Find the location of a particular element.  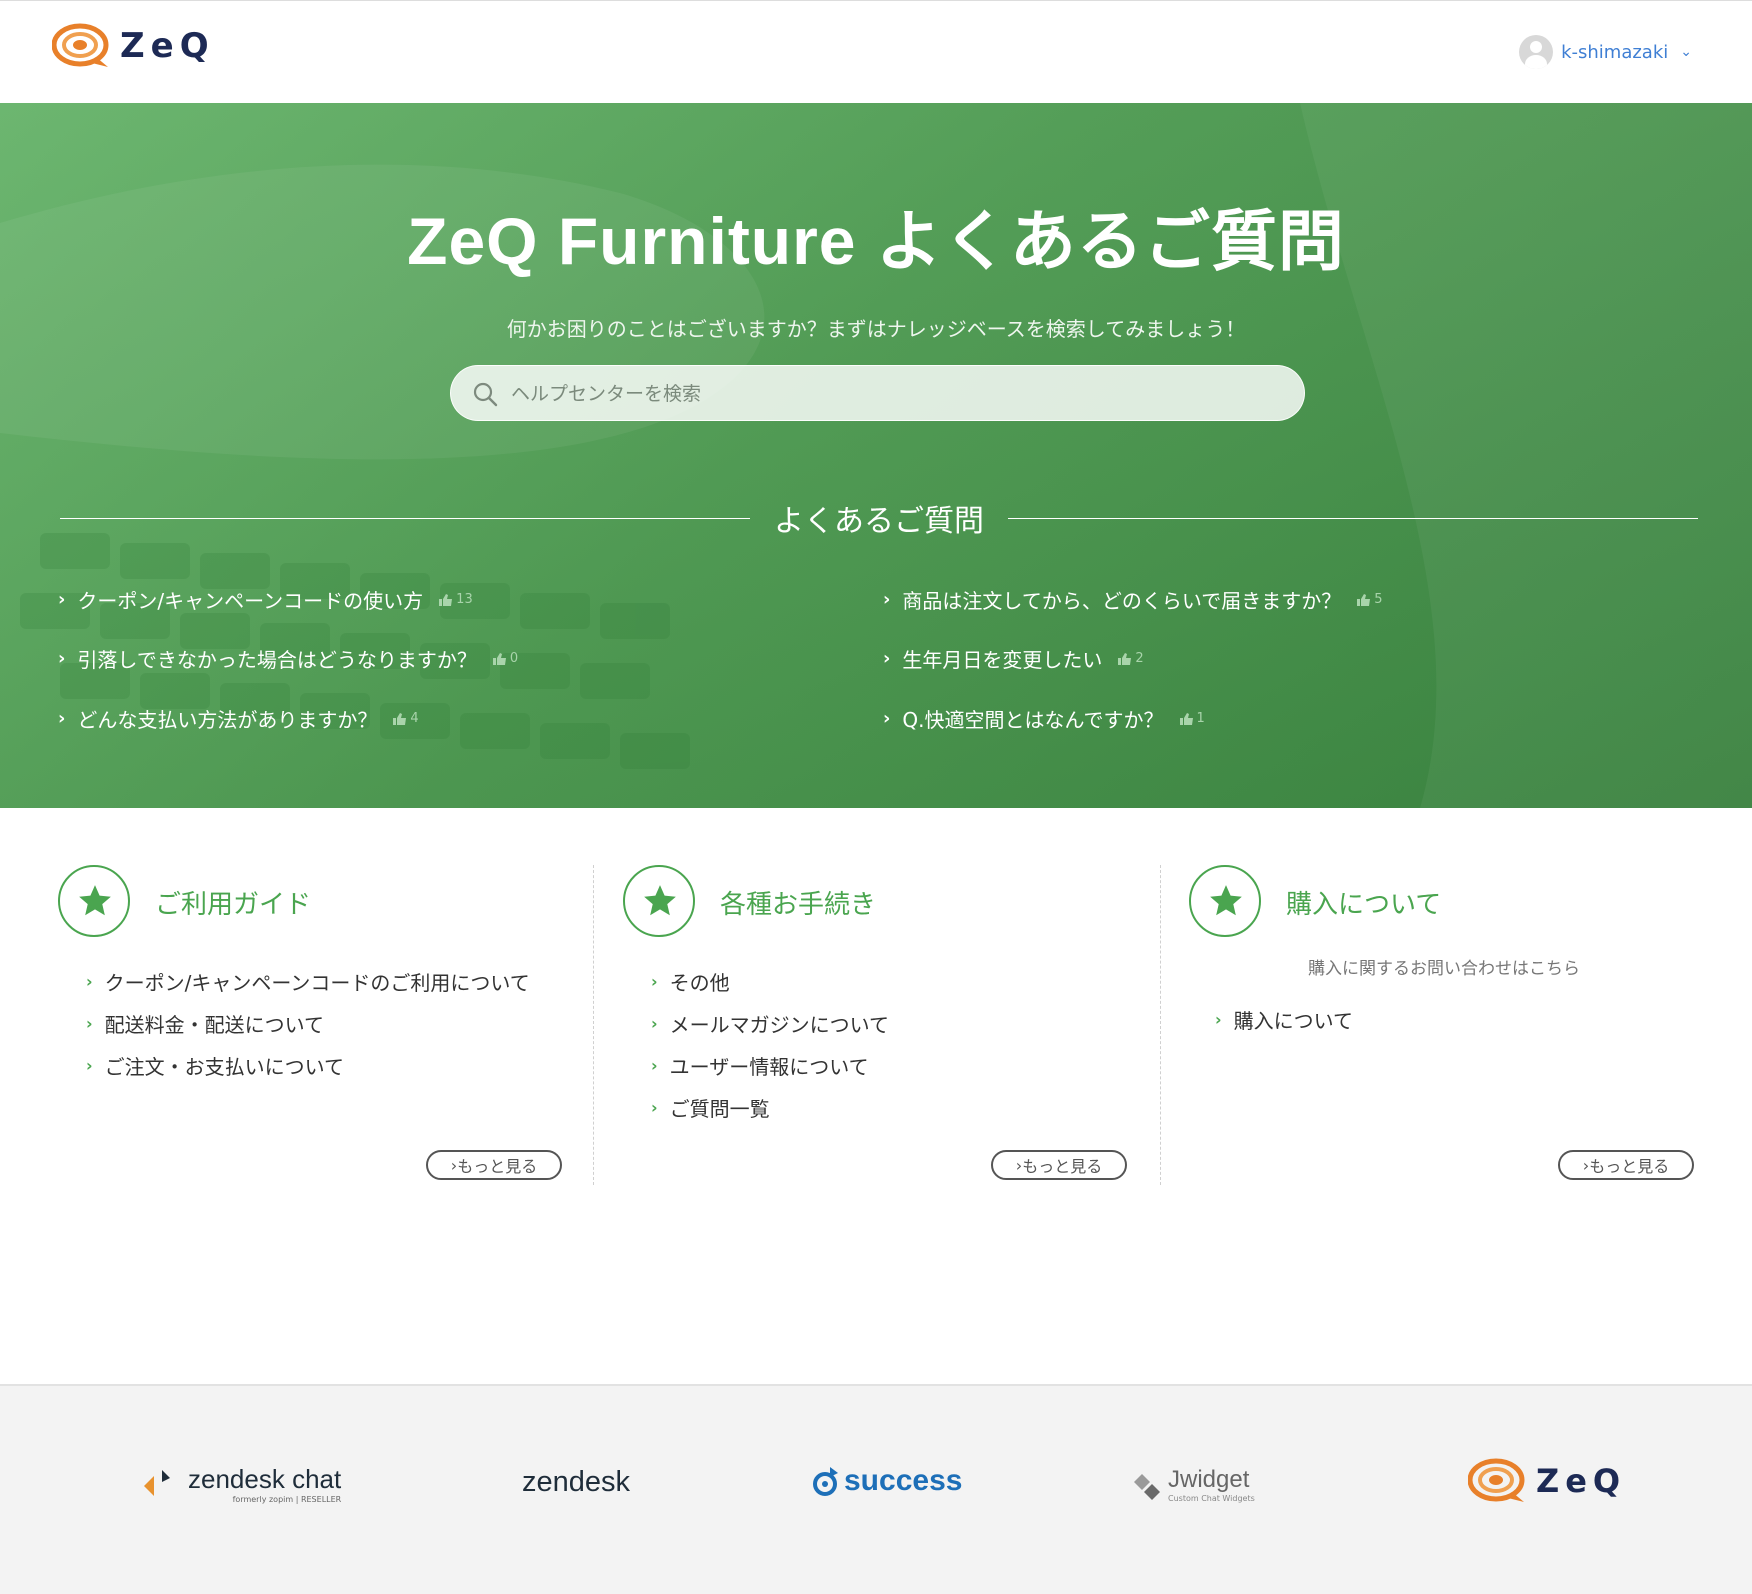

hero-subtitle: 何かお困りのことはございますか？まずはナレッジベースを検索してみましょう！ is located at coordinates (876, 329).